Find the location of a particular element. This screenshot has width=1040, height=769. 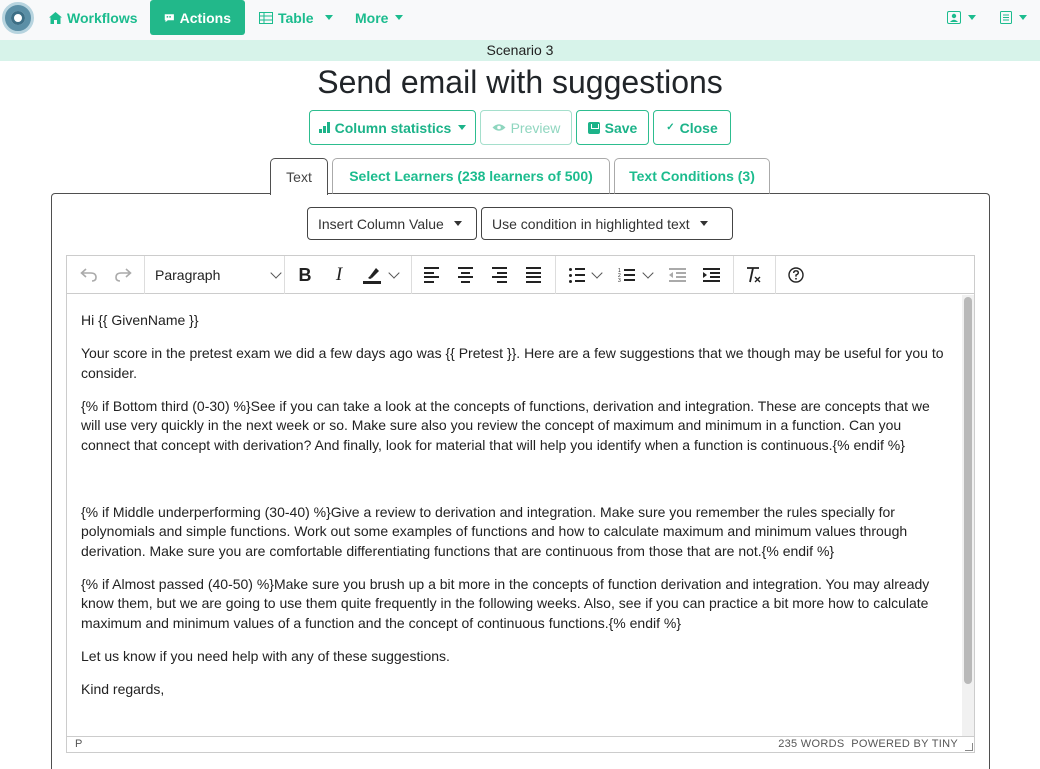

use-condition-label: Use condition in highlighted text is located at coordinates (591, 223).